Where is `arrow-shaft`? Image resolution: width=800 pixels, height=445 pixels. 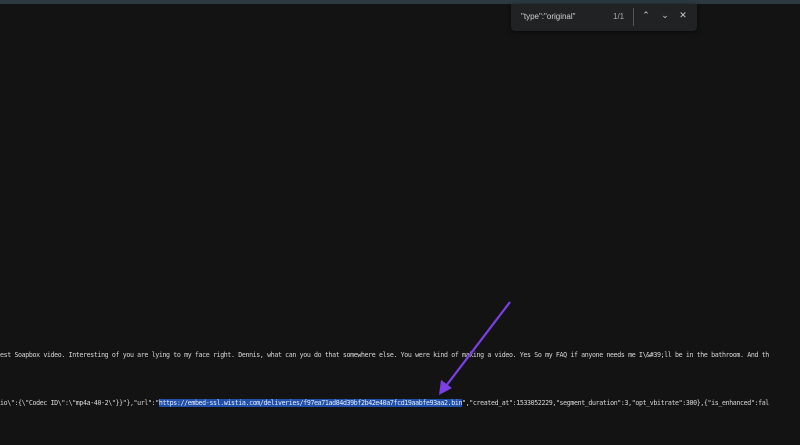 arrow-shaft is located at coordinates (478, 344).